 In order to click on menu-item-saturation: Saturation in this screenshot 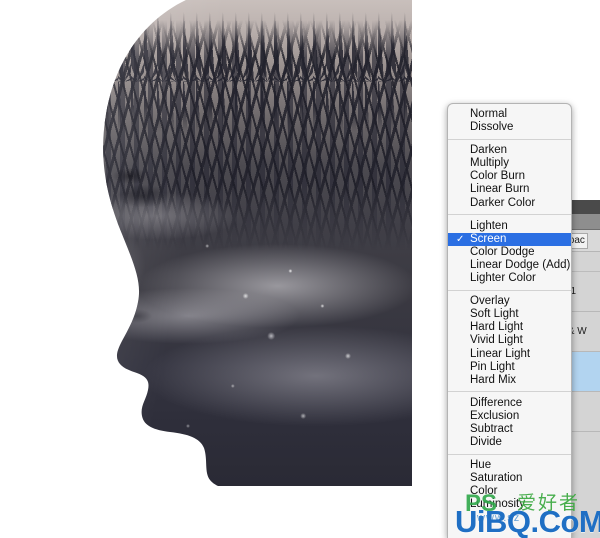, I will do `click(509, 478)`.